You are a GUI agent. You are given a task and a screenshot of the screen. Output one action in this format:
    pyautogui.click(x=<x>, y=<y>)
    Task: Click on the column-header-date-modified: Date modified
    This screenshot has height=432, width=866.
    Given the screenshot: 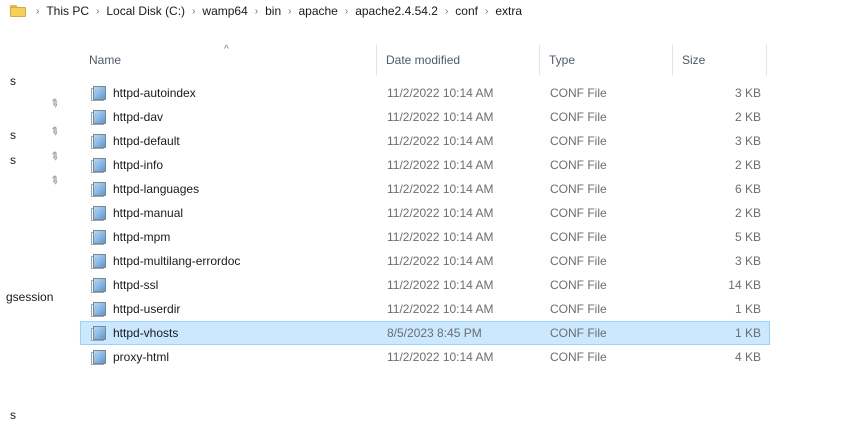 What is the action you would take?
    pyautogui.click(x=458, y=60)
    